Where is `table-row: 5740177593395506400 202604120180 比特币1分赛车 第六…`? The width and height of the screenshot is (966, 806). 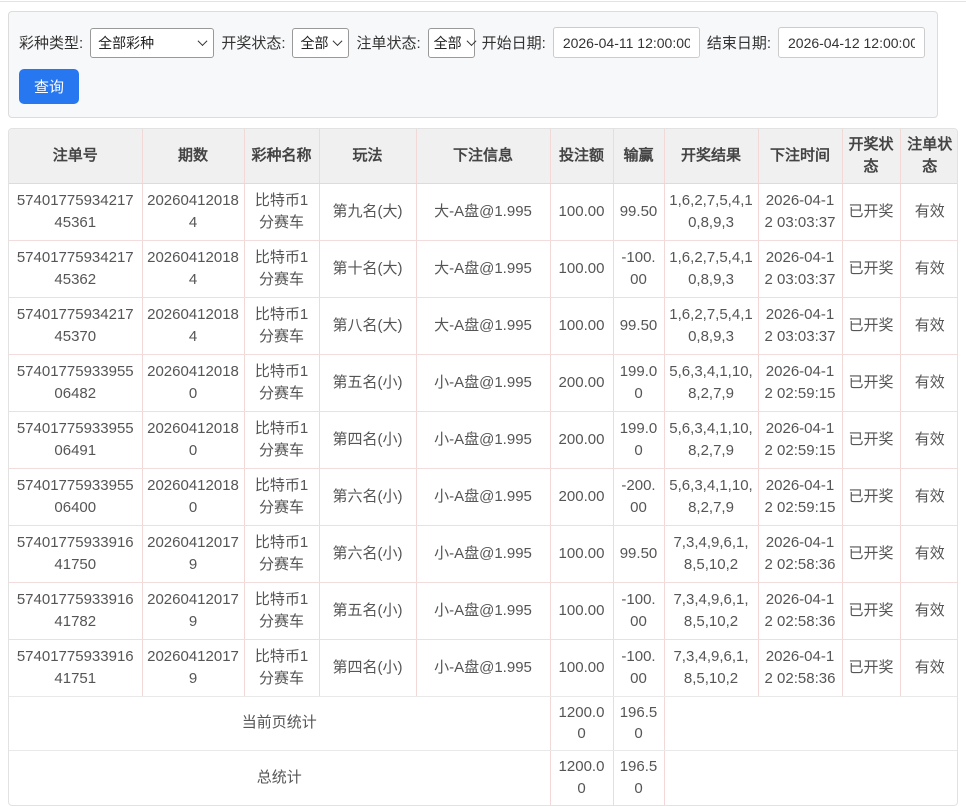
table-row: 5740177593395506400 202604120180 比特币1分赛车 第六… is located at coordinates (483, 497).